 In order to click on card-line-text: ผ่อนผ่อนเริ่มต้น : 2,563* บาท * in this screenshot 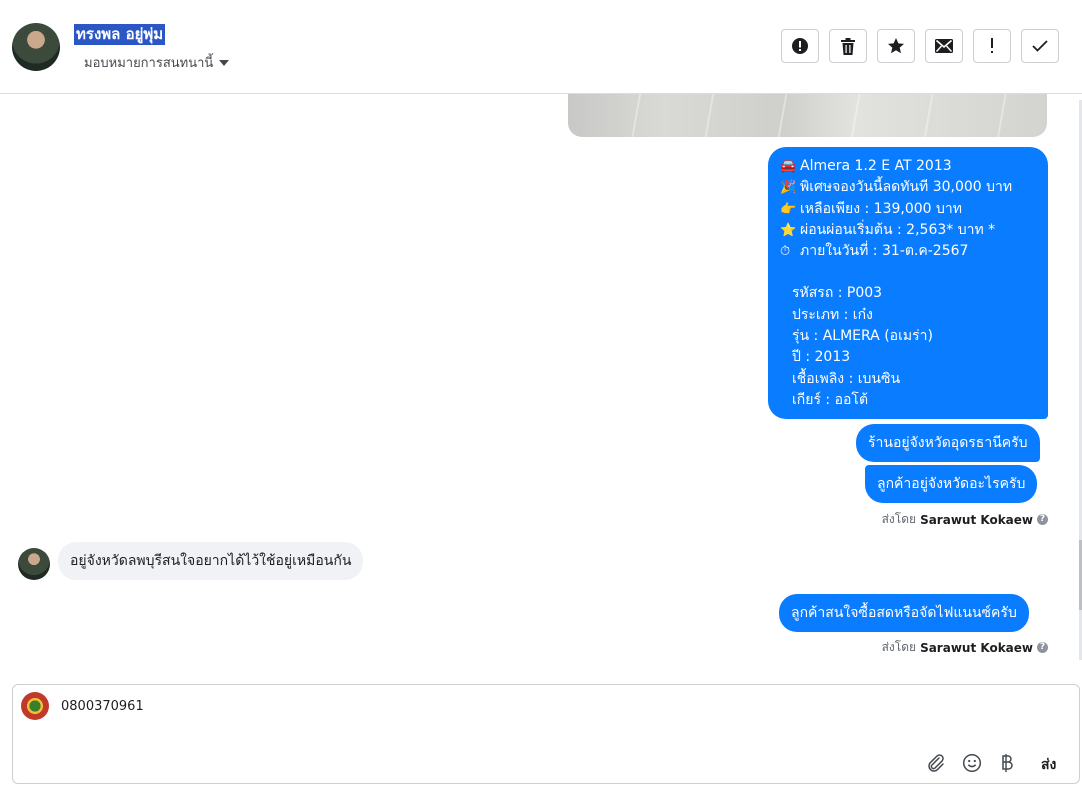, I will do `click(898, 229)`.